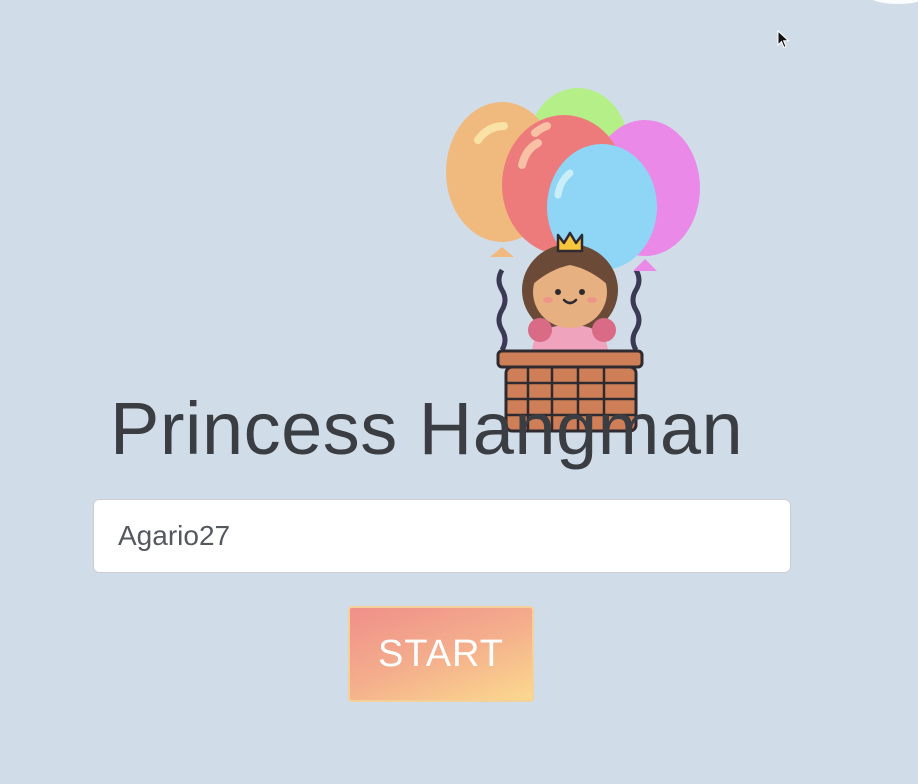  Describe the element at coordinates (427, 428) in the screenshot. I see `page-title: Princess Hangman` at that location.